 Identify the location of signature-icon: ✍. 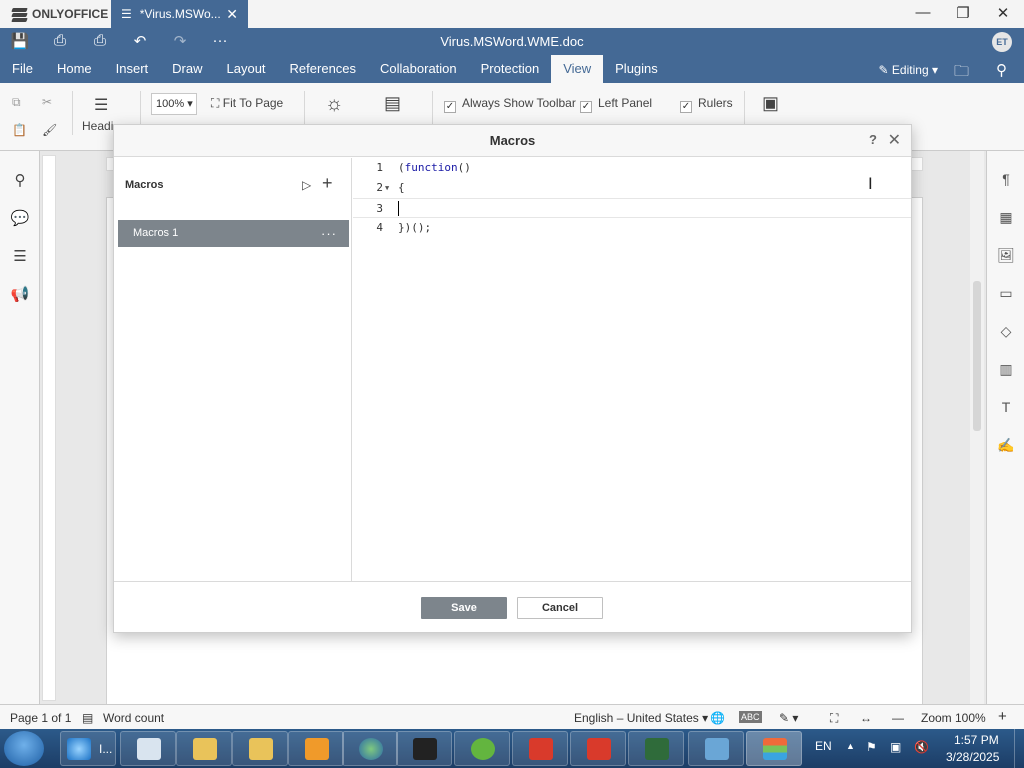
(1006, 447).